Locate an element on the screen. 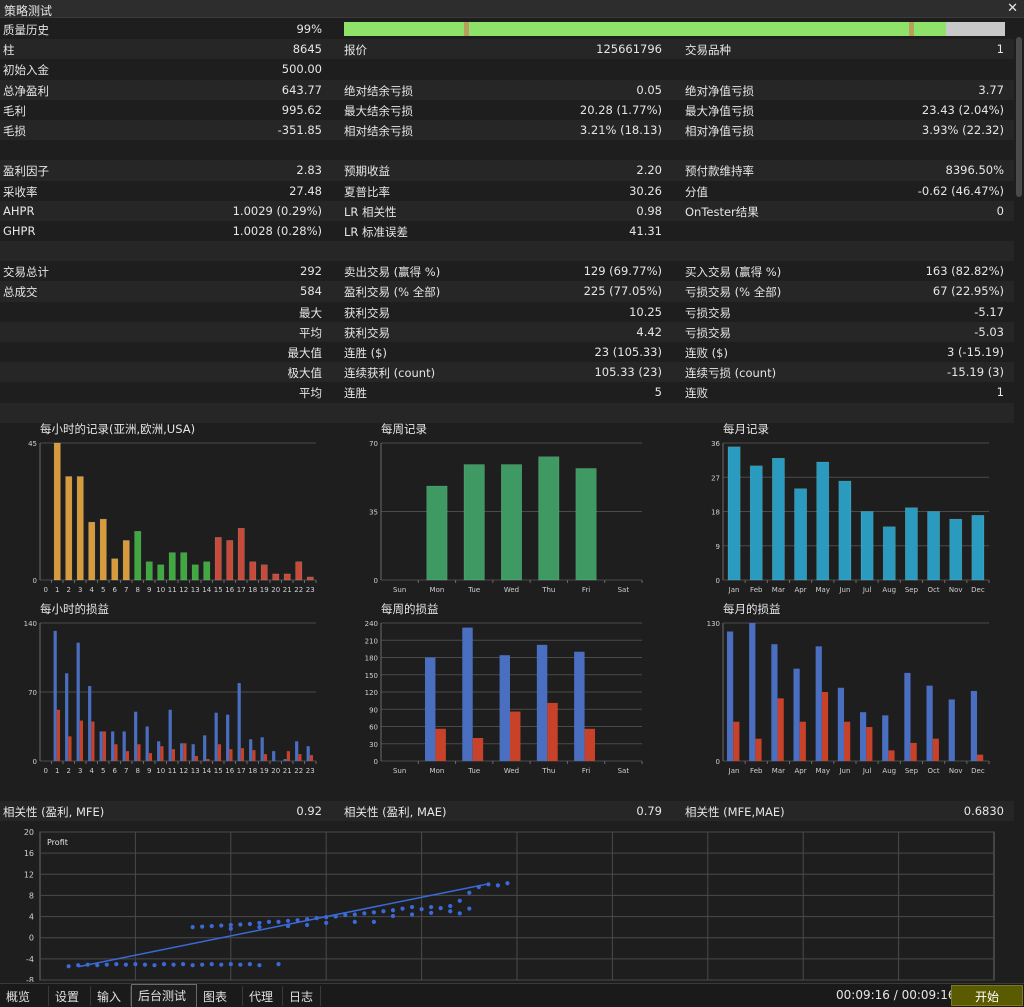  x-tick-label: Feb is located at coordinates (756, 771).